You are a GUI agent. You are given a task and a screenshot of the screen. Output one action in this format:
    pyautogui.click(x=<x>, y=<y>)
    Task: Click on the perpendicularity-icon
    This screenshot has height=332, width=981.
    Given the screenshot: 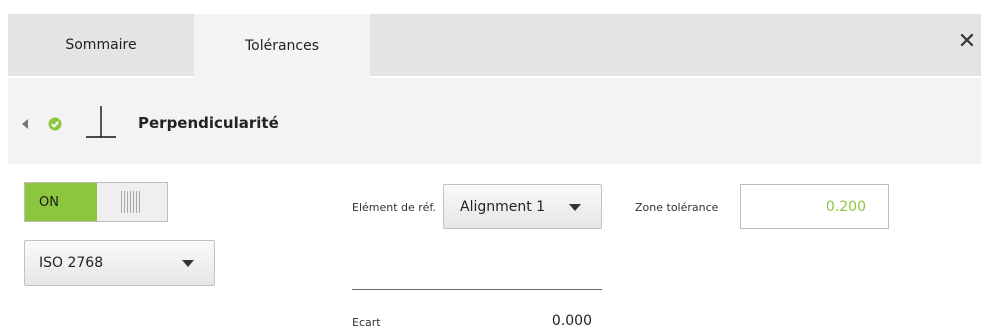 What is the action you would take?
    pyautogui.click(x=101, y=122)
    